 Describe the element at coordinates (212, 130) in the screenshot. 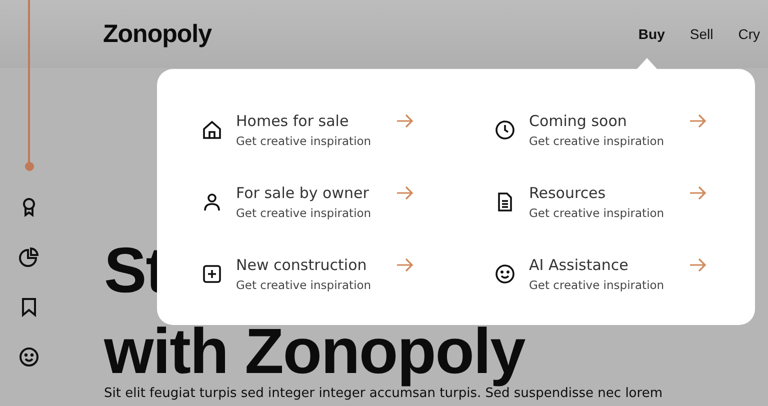

I see `home-icon` at that location.